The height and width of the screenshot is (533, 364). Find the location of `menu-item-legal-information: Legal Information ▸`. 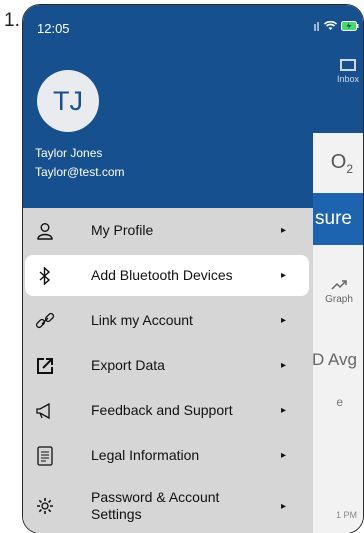

menu-item-legal-information: Legal Information ▸ is located at coordinates (168, 455).